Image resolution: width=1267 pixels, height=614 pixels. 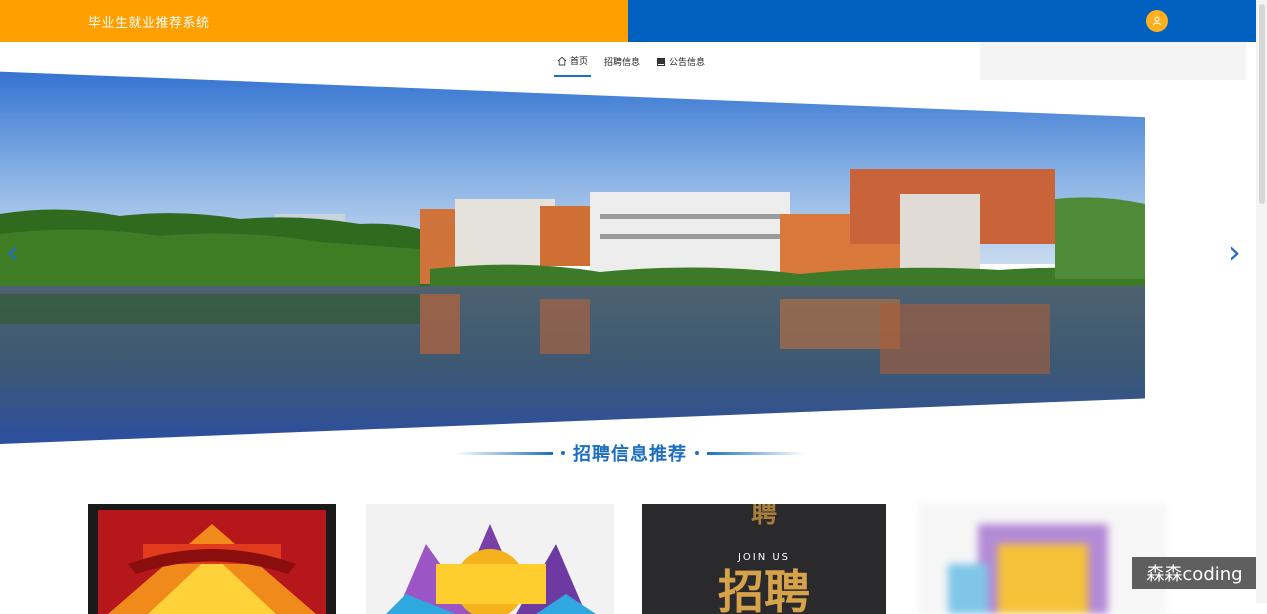 I want to click on nav-item-notices: 公告信息, so click(x=680, y=63).